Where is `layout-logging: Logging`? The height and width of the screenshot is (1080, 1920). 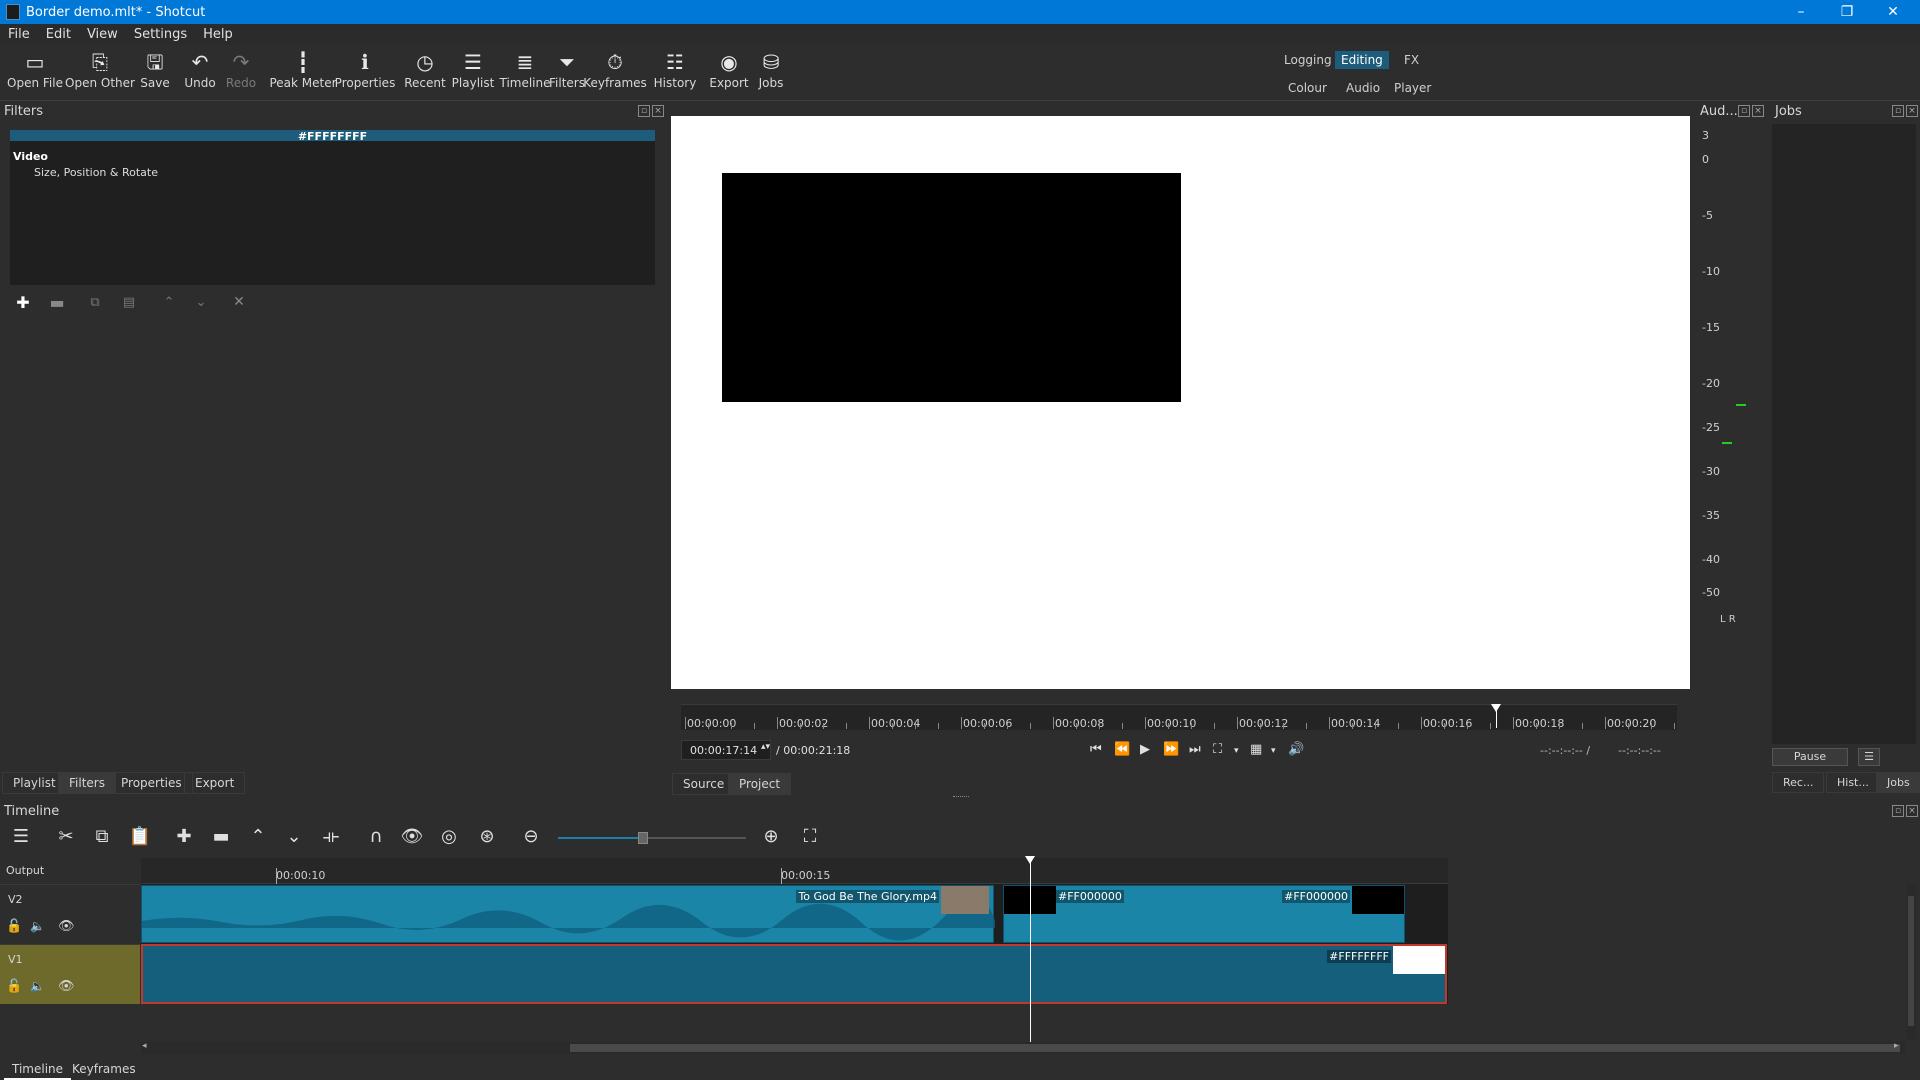 layout-logging: Logging is located at coordinates (1308, 60).